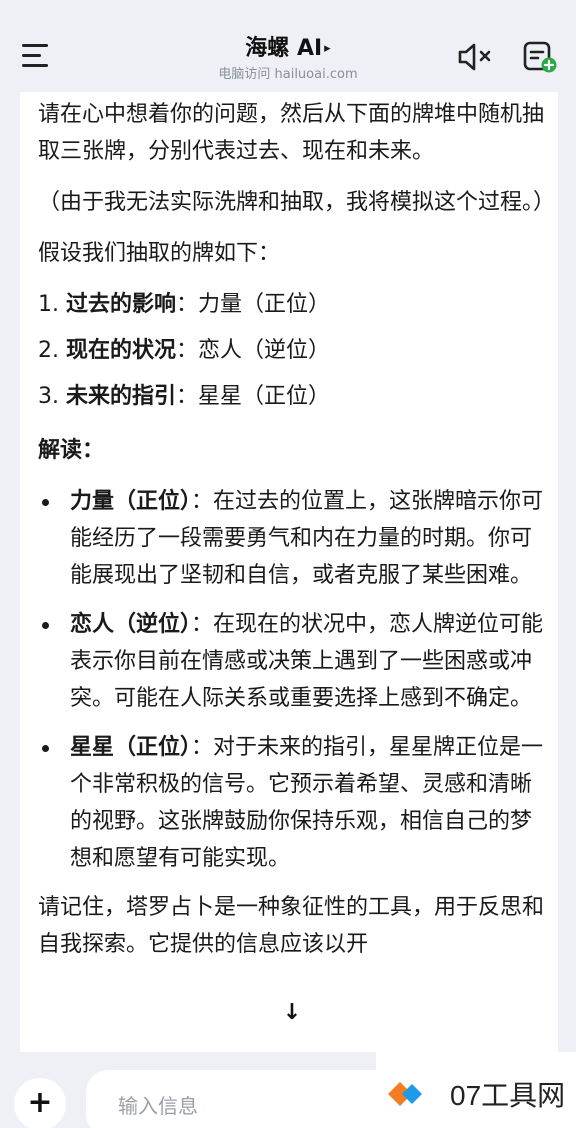 The width and height of the screenshot is (576, 1128). What do you see at coordinates (292, 1013) in the screenshot?
I see `scroll-down-icon: ↓` at bounding box center [292, 1013].